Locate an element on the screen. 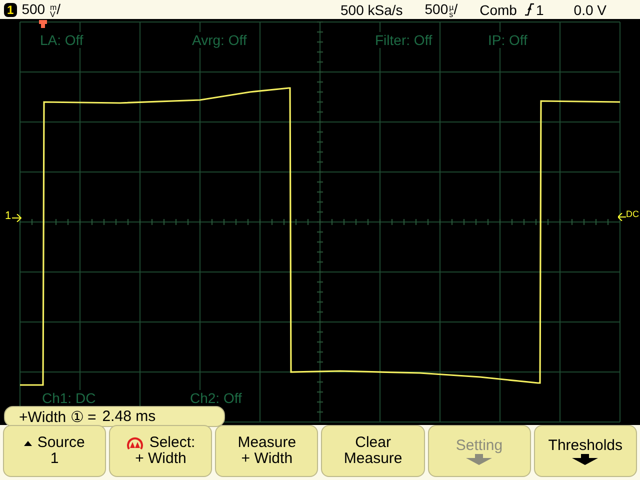 The height and width of the screenshot is (480, 640). coupling-marker: DC is located at coordinates (632, 214).